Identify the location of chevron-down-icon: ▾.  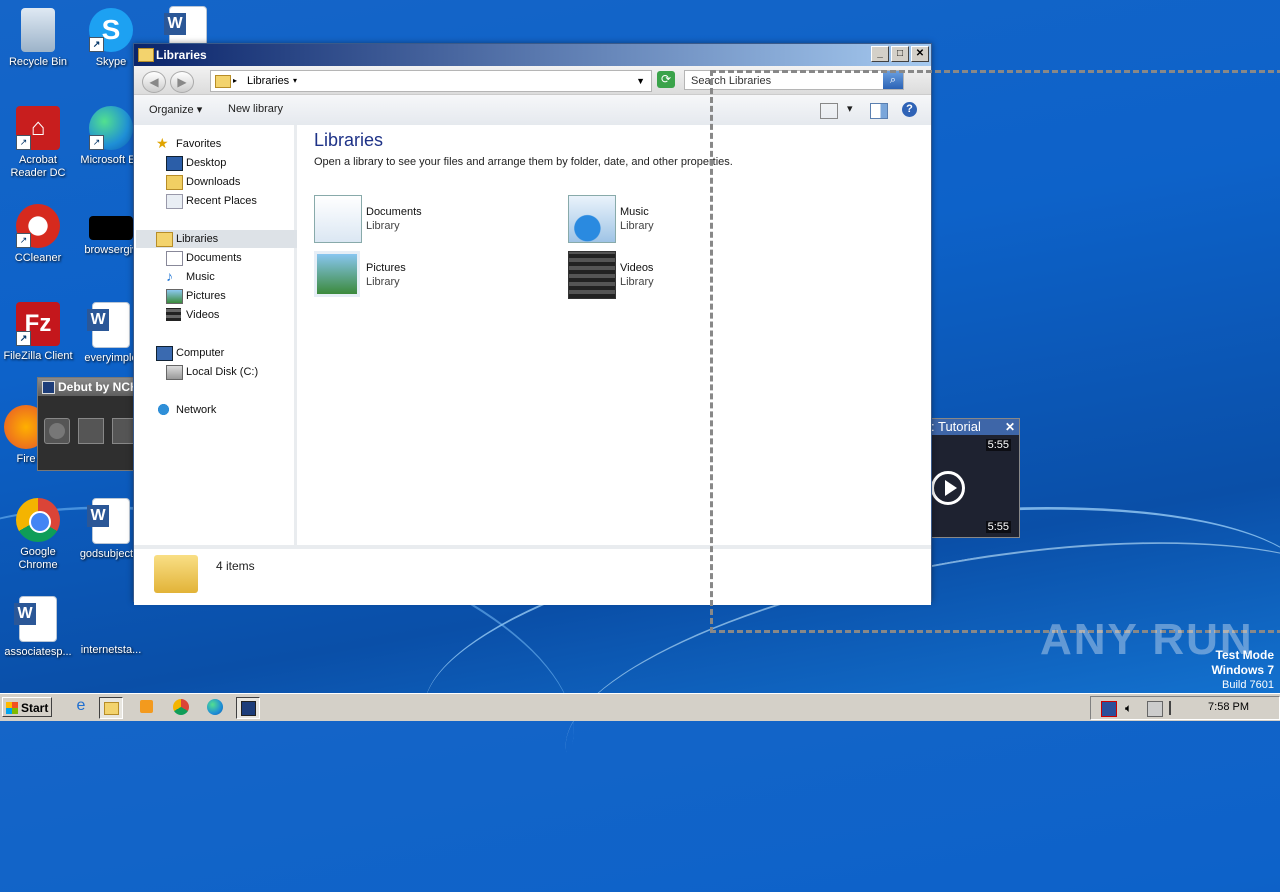
(295, 81).